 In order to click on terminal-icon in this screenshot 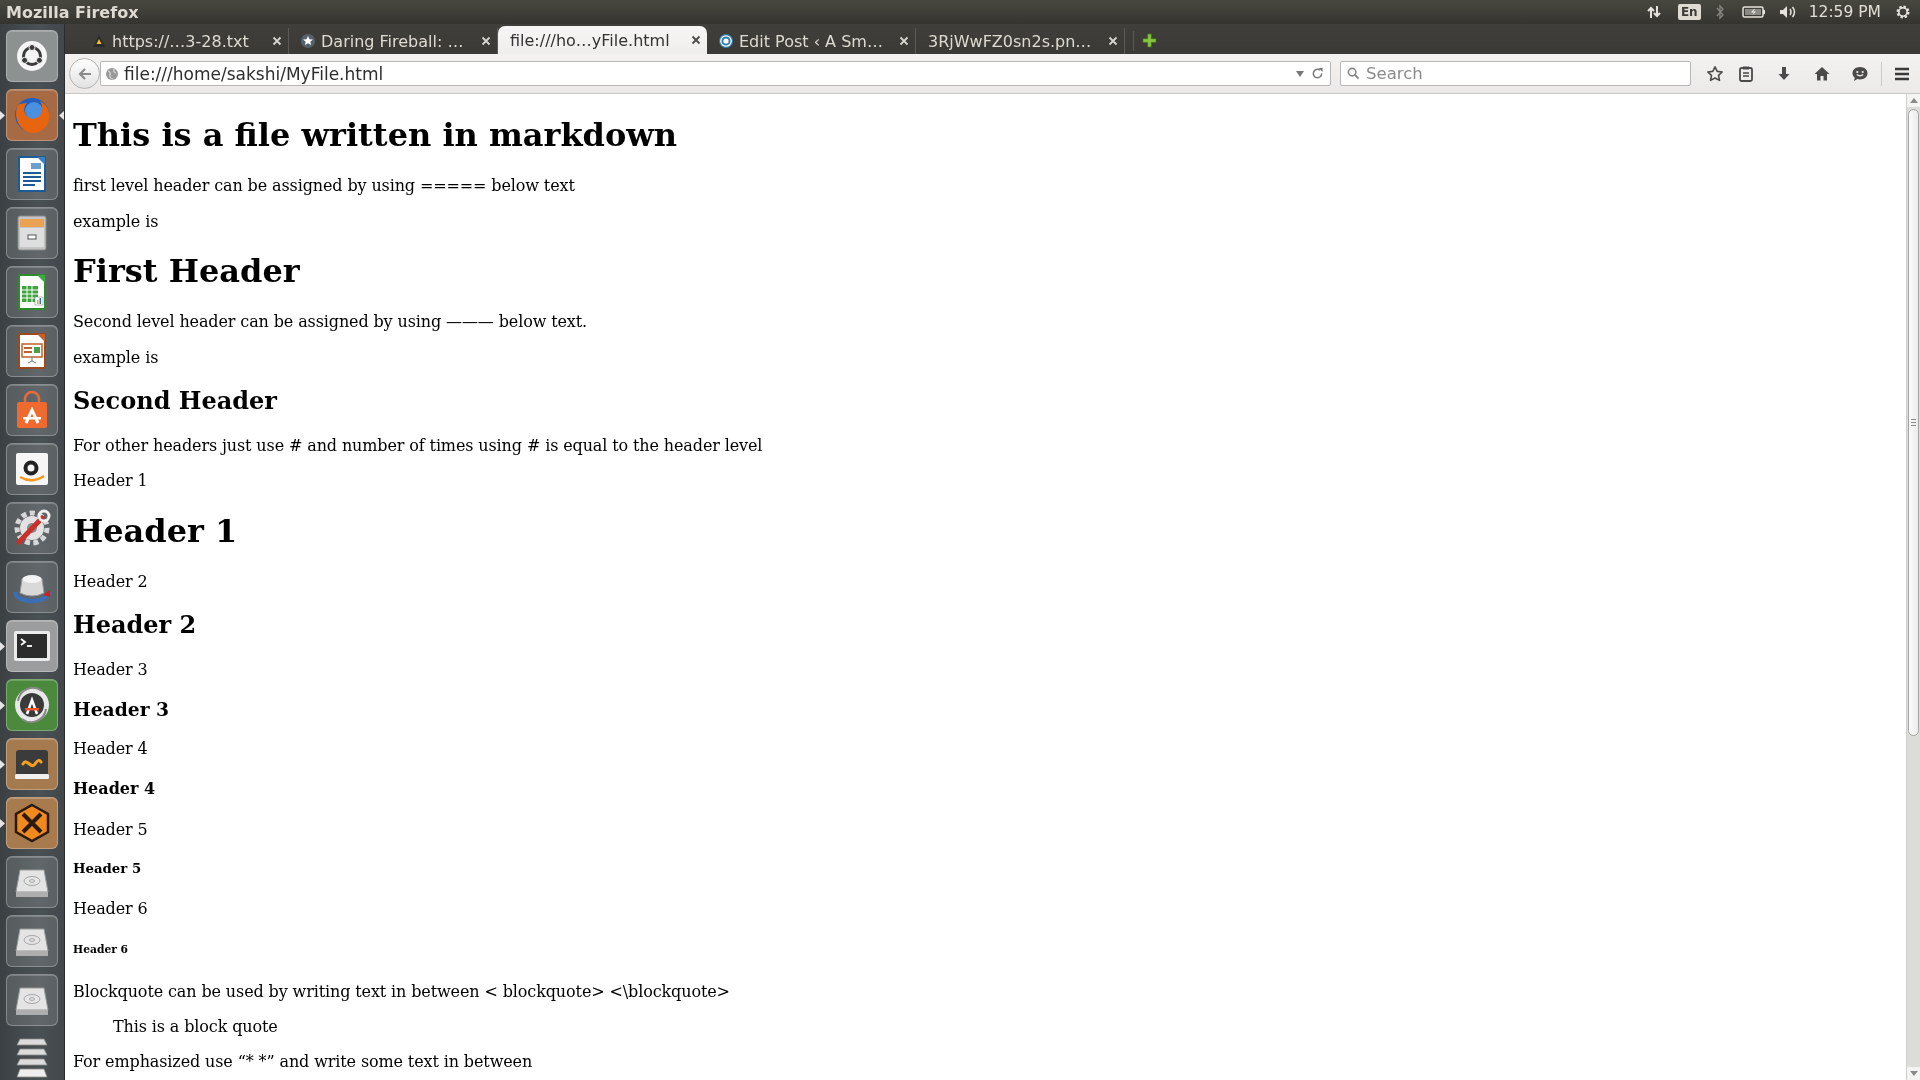, I will do `click(32, 646)`.